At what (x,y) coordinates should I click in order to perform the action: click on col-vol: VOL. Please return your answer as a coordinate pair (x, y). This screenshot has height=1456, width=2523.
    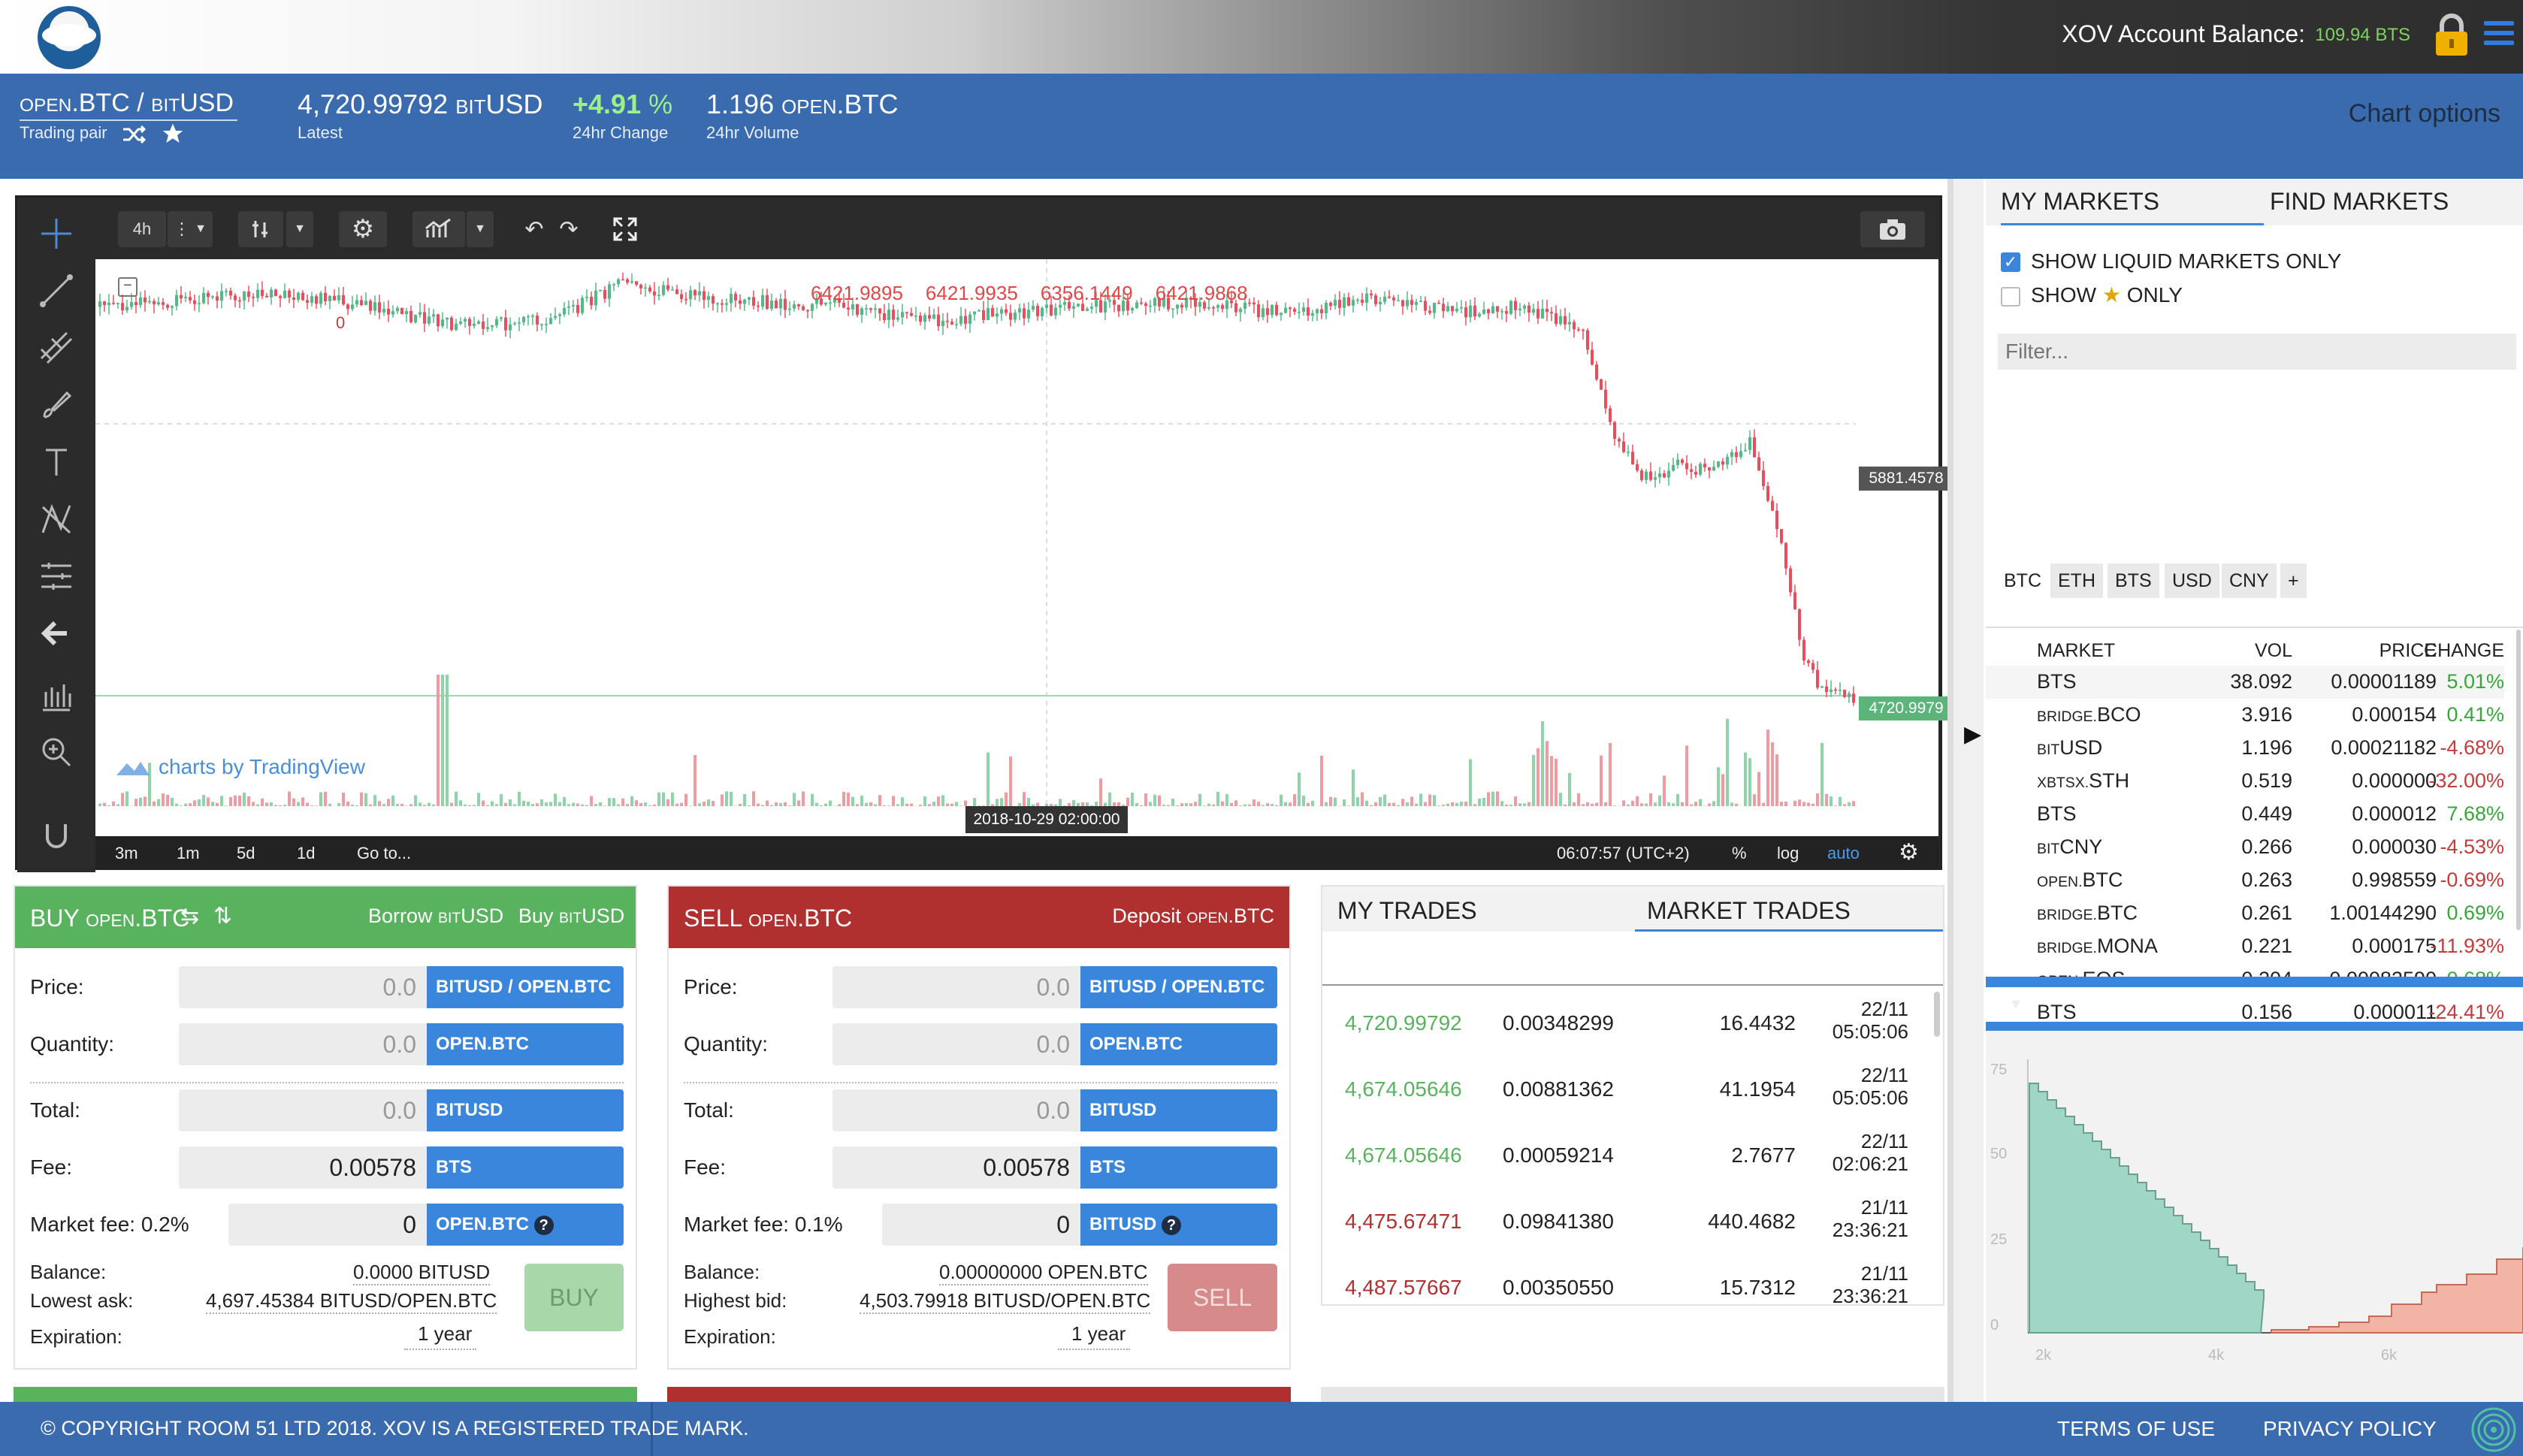
    Looking at the image, I should click on (2258, 651).